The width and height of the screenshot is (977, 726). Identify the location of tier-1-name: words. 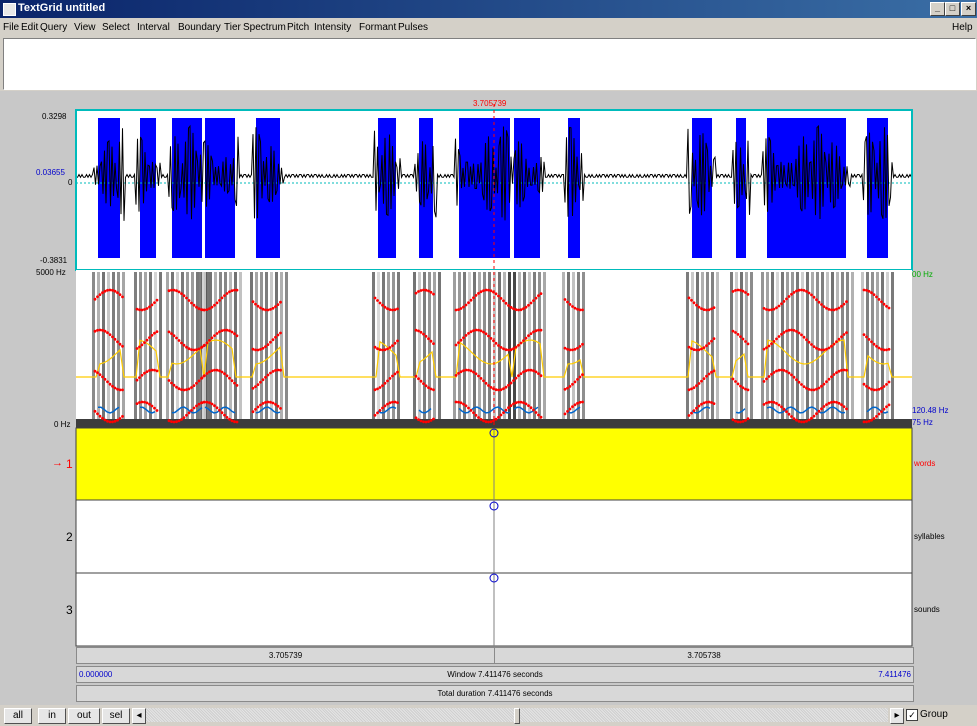
(925, 463).